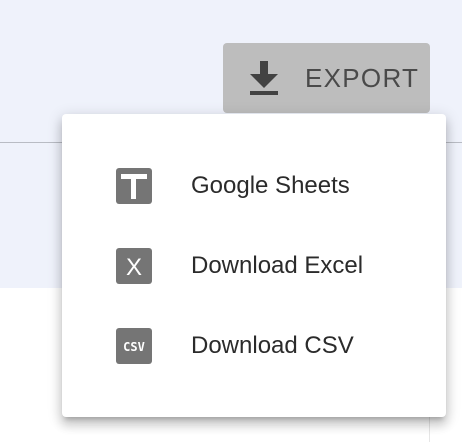 This screenshot has width=462, height=442. I want to click on excel-icon: X, so click(134, 266).